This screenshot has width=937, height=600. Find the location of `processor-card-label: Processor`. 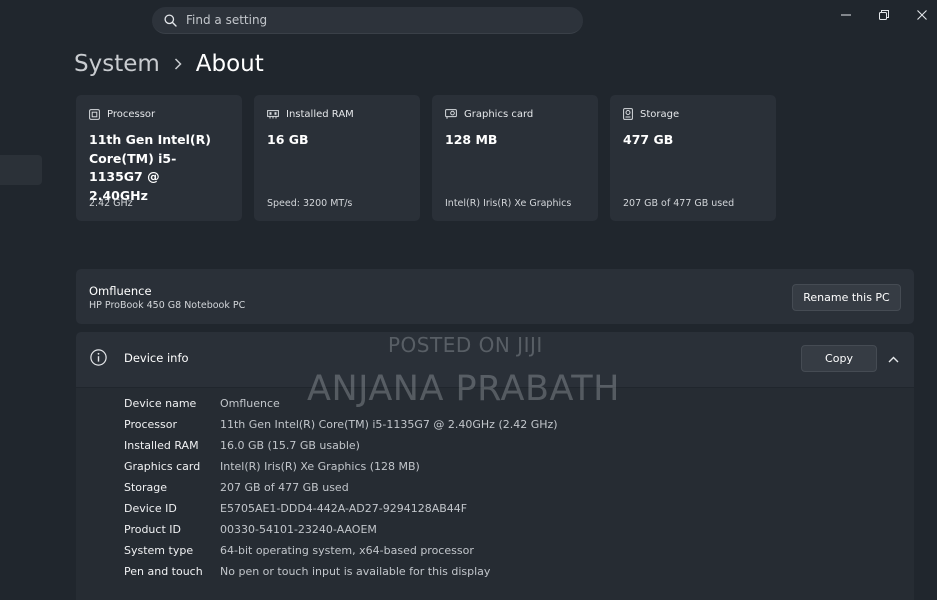

processor-card-label: Processor is located at coordinates (131, 114).